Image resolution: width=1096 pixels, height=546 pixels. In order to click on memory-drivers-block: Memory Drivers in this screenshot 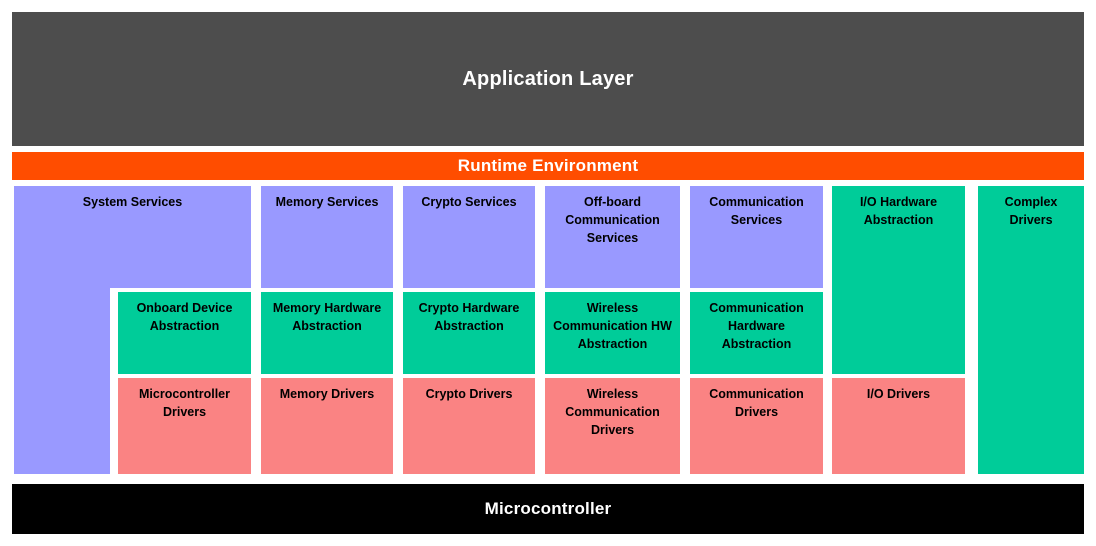, I will do `click(327, 426)`.